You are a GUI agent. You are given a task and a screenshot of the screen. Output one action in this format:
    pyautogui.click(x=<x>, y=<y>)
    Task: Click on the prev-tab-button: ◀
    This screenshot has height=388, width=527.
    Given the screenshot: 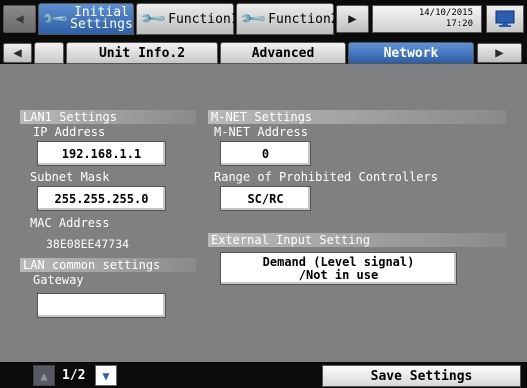 What is the action you would take?
    pyautogui.click(x=19, y=19)
    